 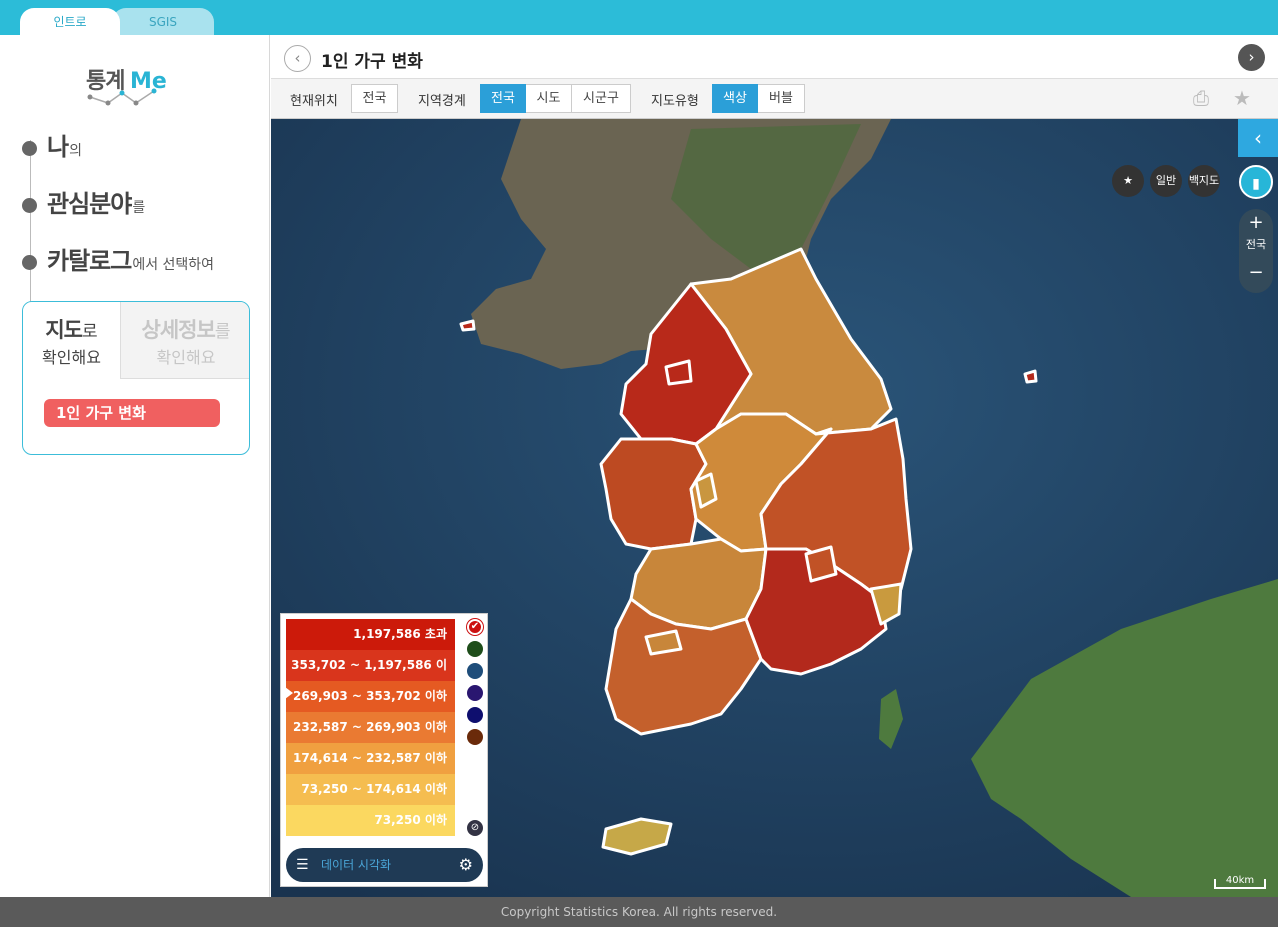 What do you see at coordinates (549, 98) in the screenshot?
I see `boundary-option-sido: 시도` at bounding box center [549, 98].